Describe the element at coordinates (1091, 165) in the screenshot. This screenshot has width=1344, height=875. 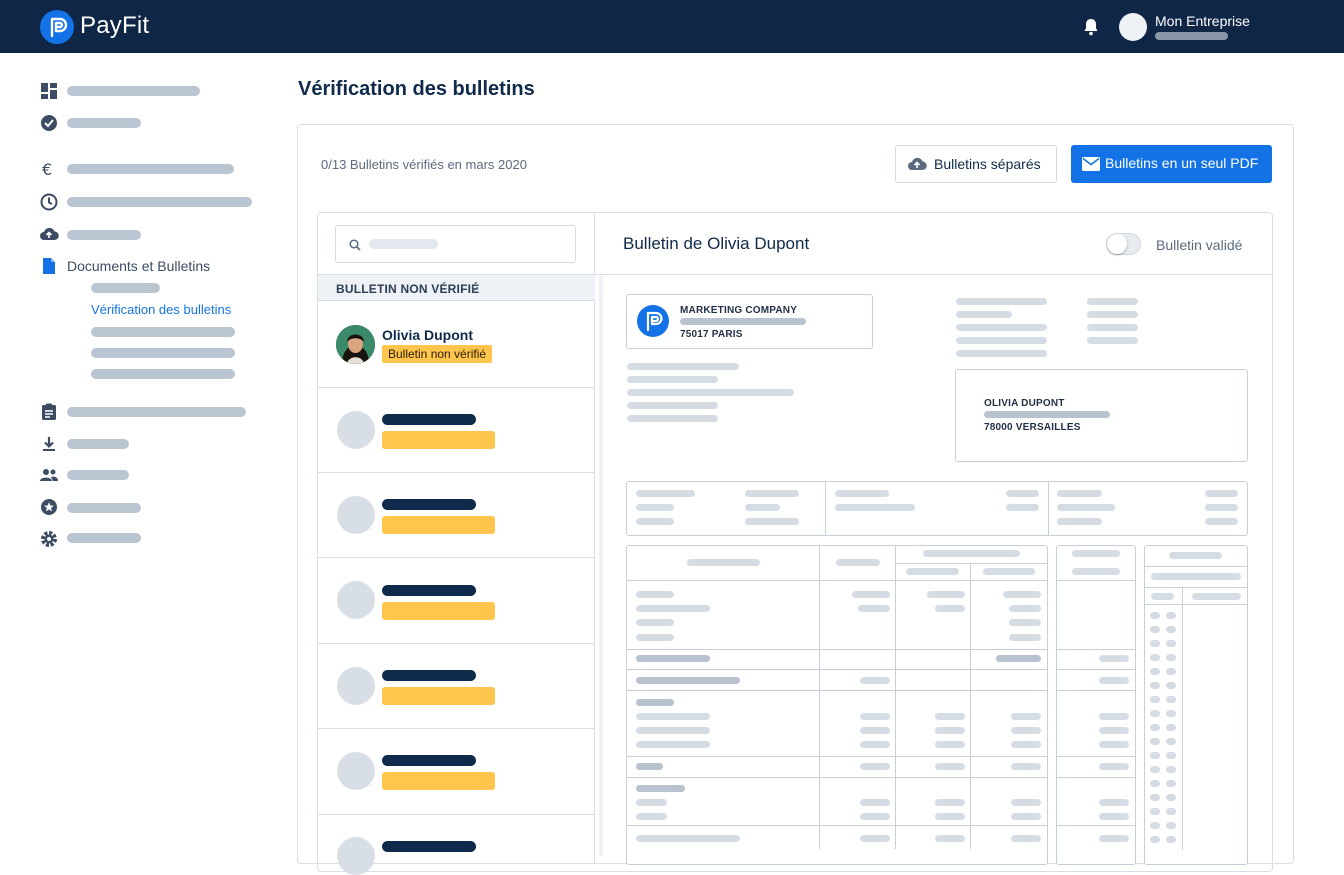
I see `mail-icon` at that location.